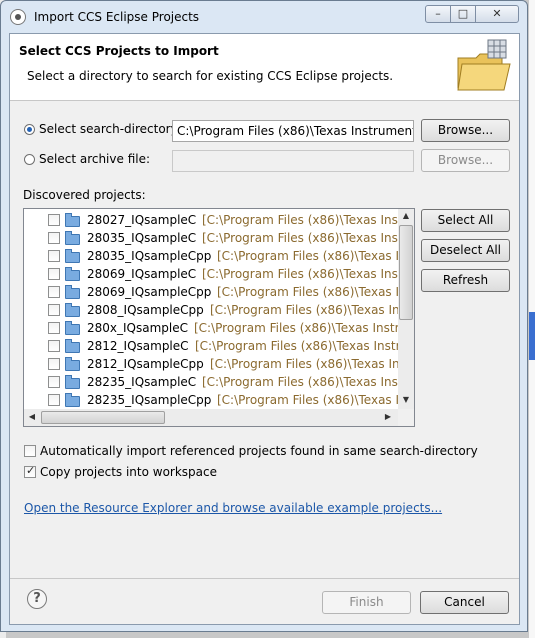  Describe the element at coordinates (95, 159) in the screenshot. I see `archive-file-label: Select archive file:` at that location.